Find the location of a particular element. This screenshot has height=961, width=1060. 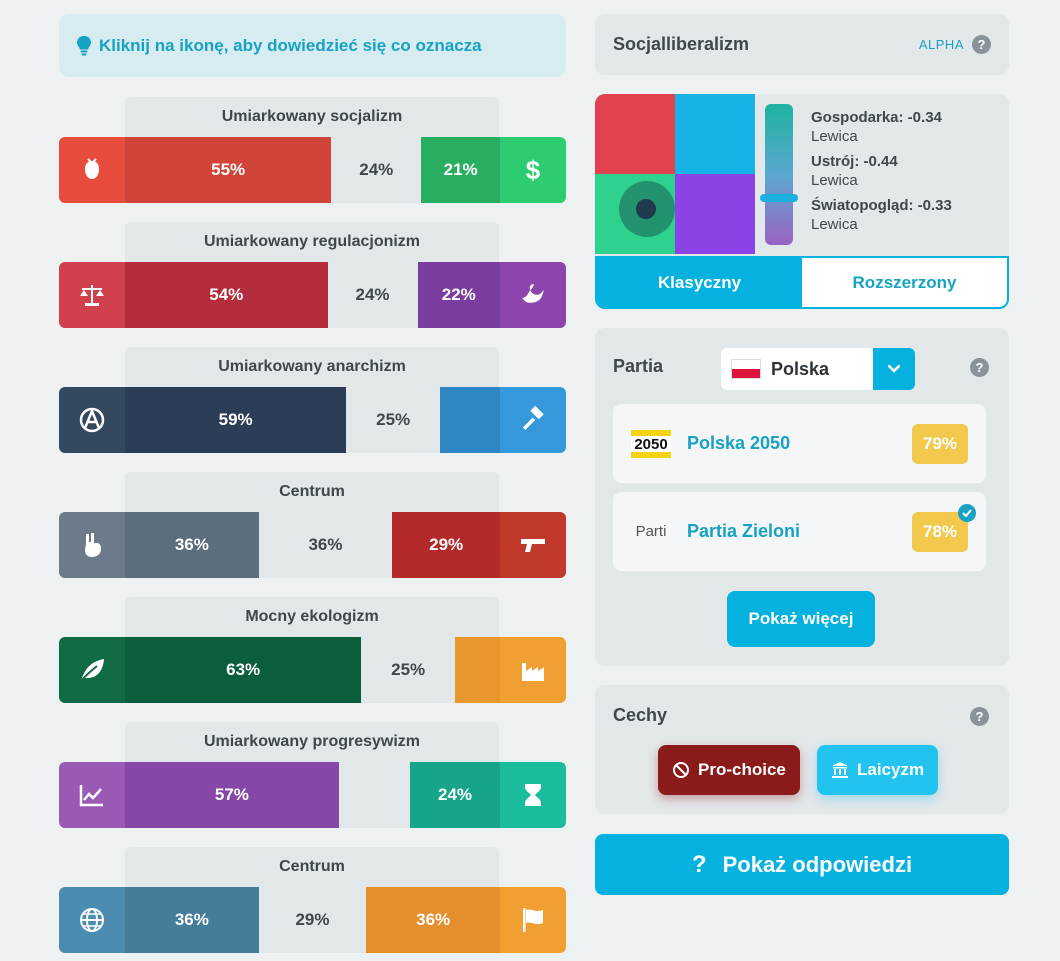

axis-track: 36% 29% 36% is located at coordinates (312, 920).